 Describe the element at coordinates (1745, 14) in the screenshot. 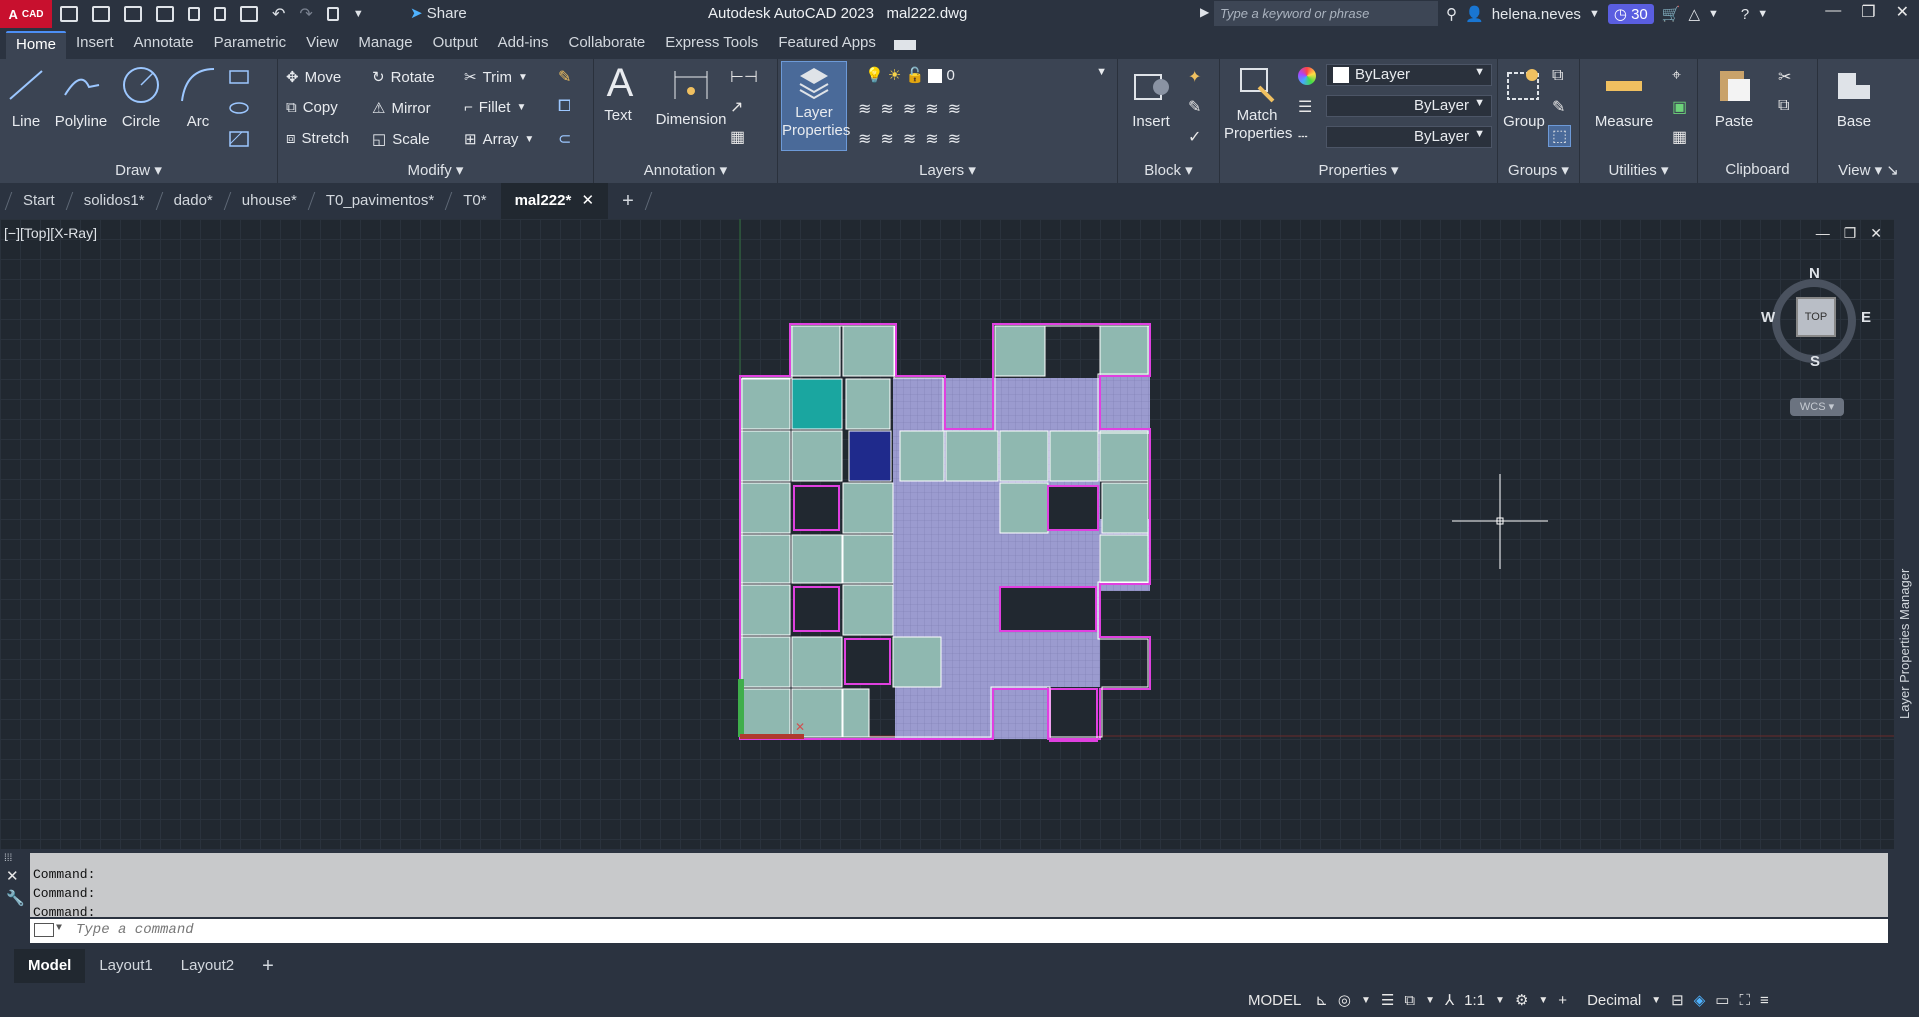

I see `help-icon: ?` at that location.